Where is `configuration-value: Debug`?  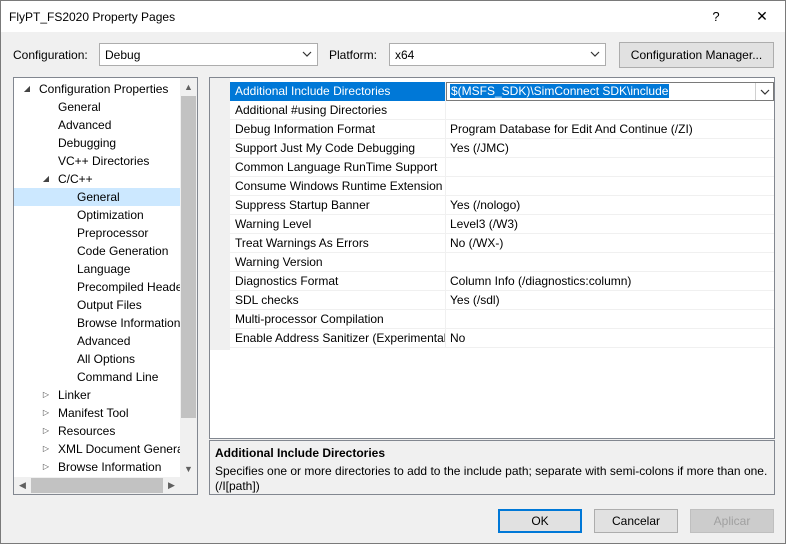
configuration-value: Debug is located at coordinates (123, 55).